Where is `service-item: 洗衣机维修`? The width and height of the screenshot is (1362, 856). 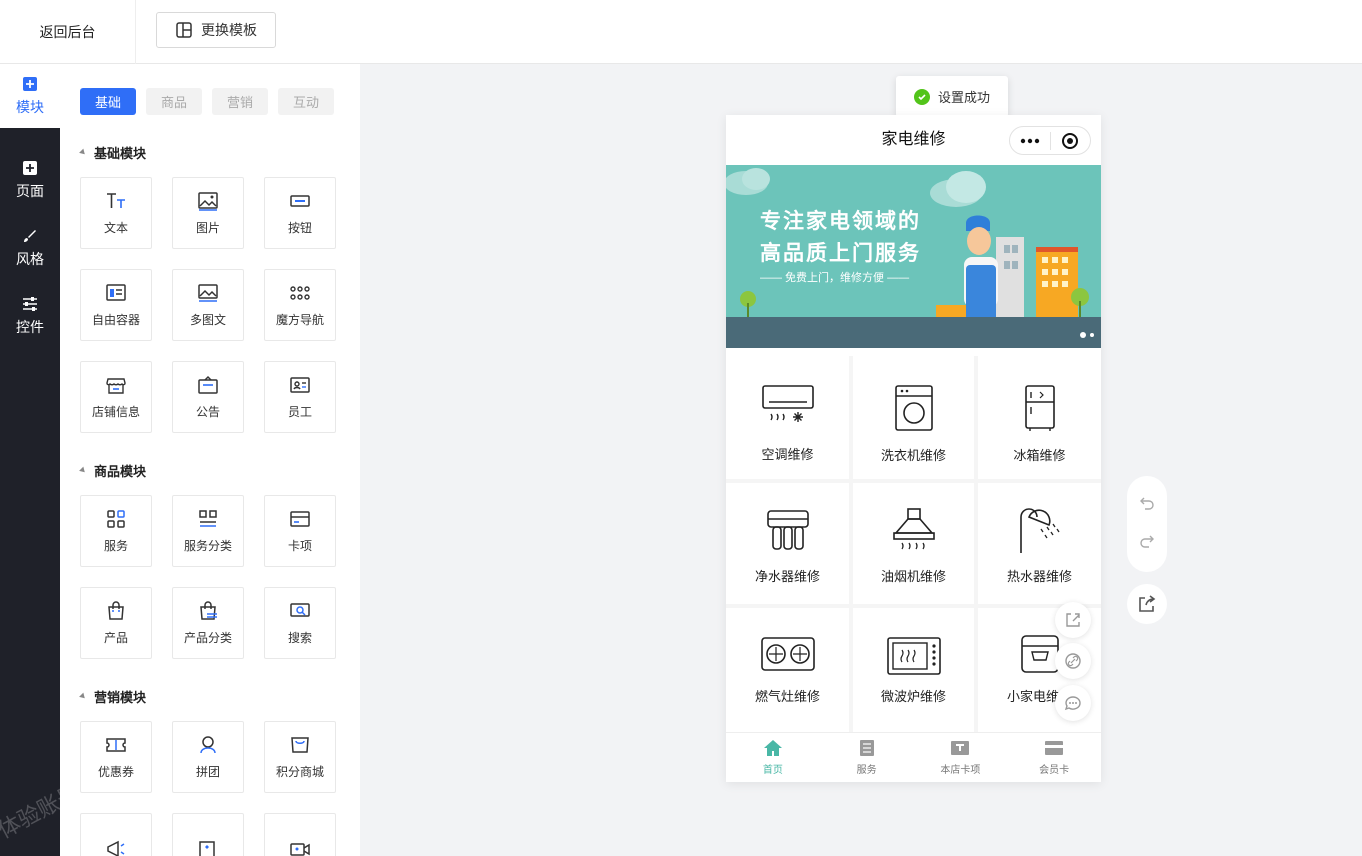
service-item: 洗衣机维修 is located at coordinates (913, 417).